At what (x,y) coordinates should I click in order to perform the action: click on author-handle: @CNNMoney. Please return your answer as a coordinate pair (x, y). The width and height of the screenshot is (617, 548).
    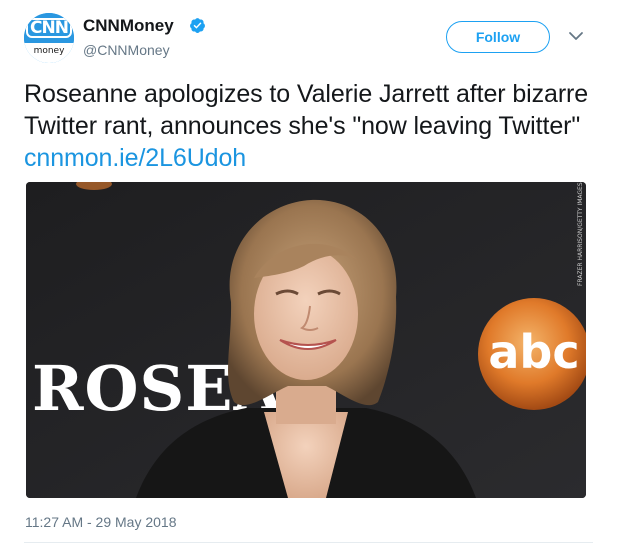
    Looking at the image, I should click on (126, 50).